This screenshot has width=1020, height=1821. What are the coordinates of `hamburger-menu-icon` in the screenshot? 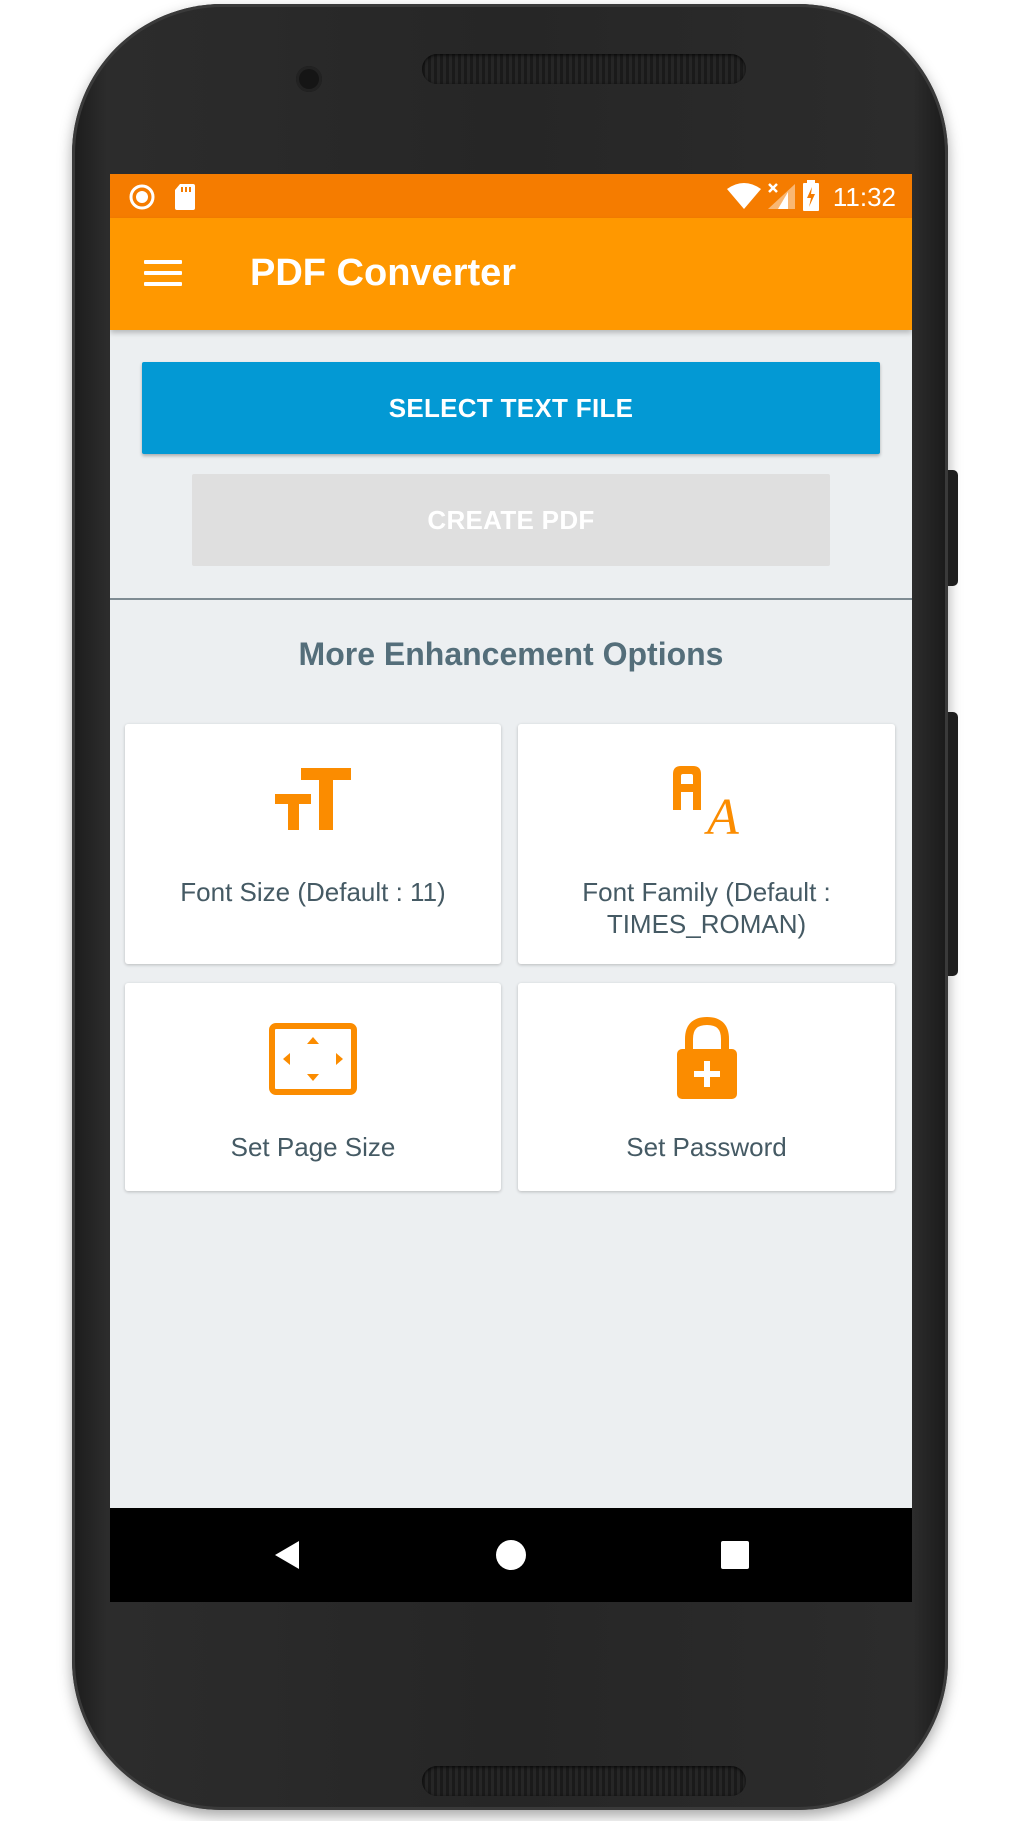 It's located at (164, 273).